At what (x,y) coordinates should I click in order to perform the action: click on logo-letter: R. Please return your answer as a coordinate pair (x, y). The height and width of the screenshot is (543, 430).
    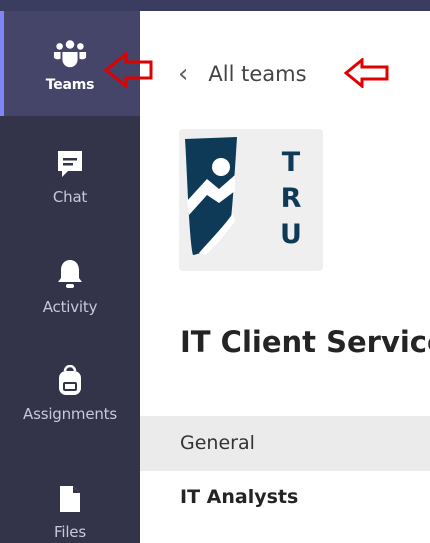
    Looking at the image, I should click on (291, 198).